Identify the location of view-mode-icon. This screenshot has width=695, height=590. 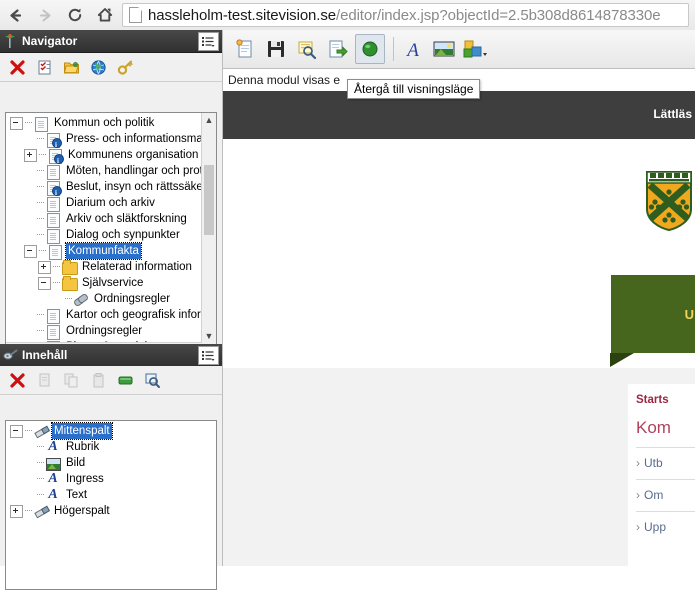
(370, 49).